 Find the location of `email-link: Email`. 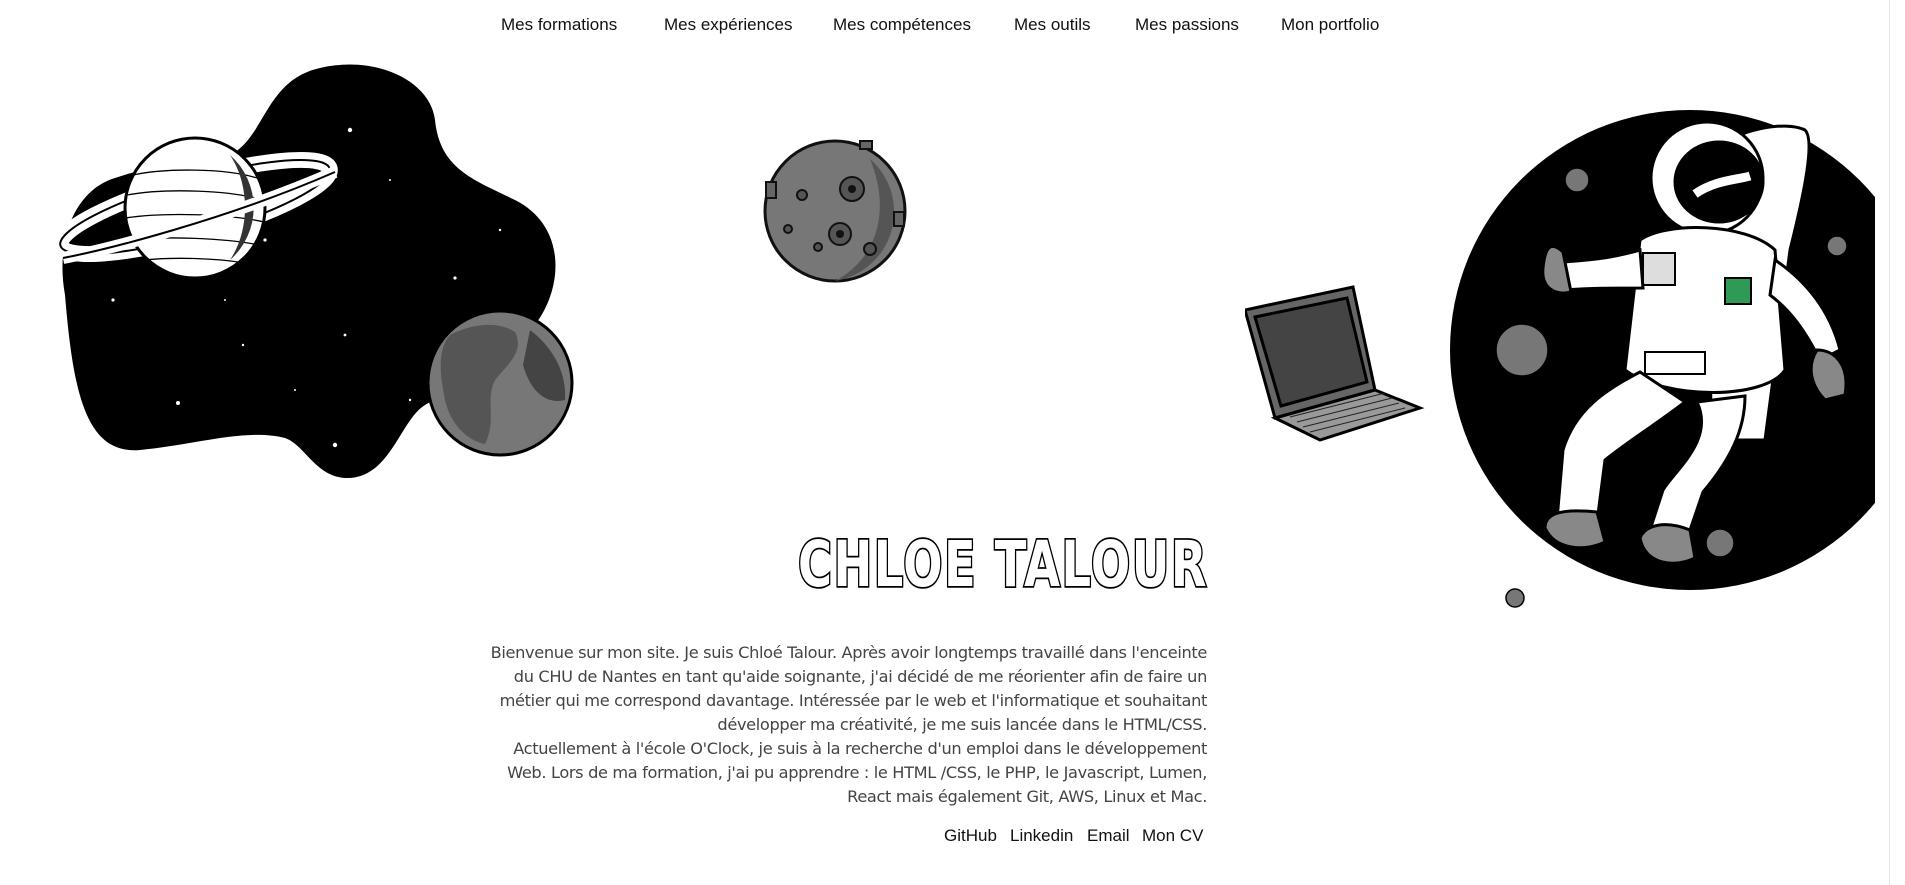

email-link: Email is located at coordinates (1108, 836).